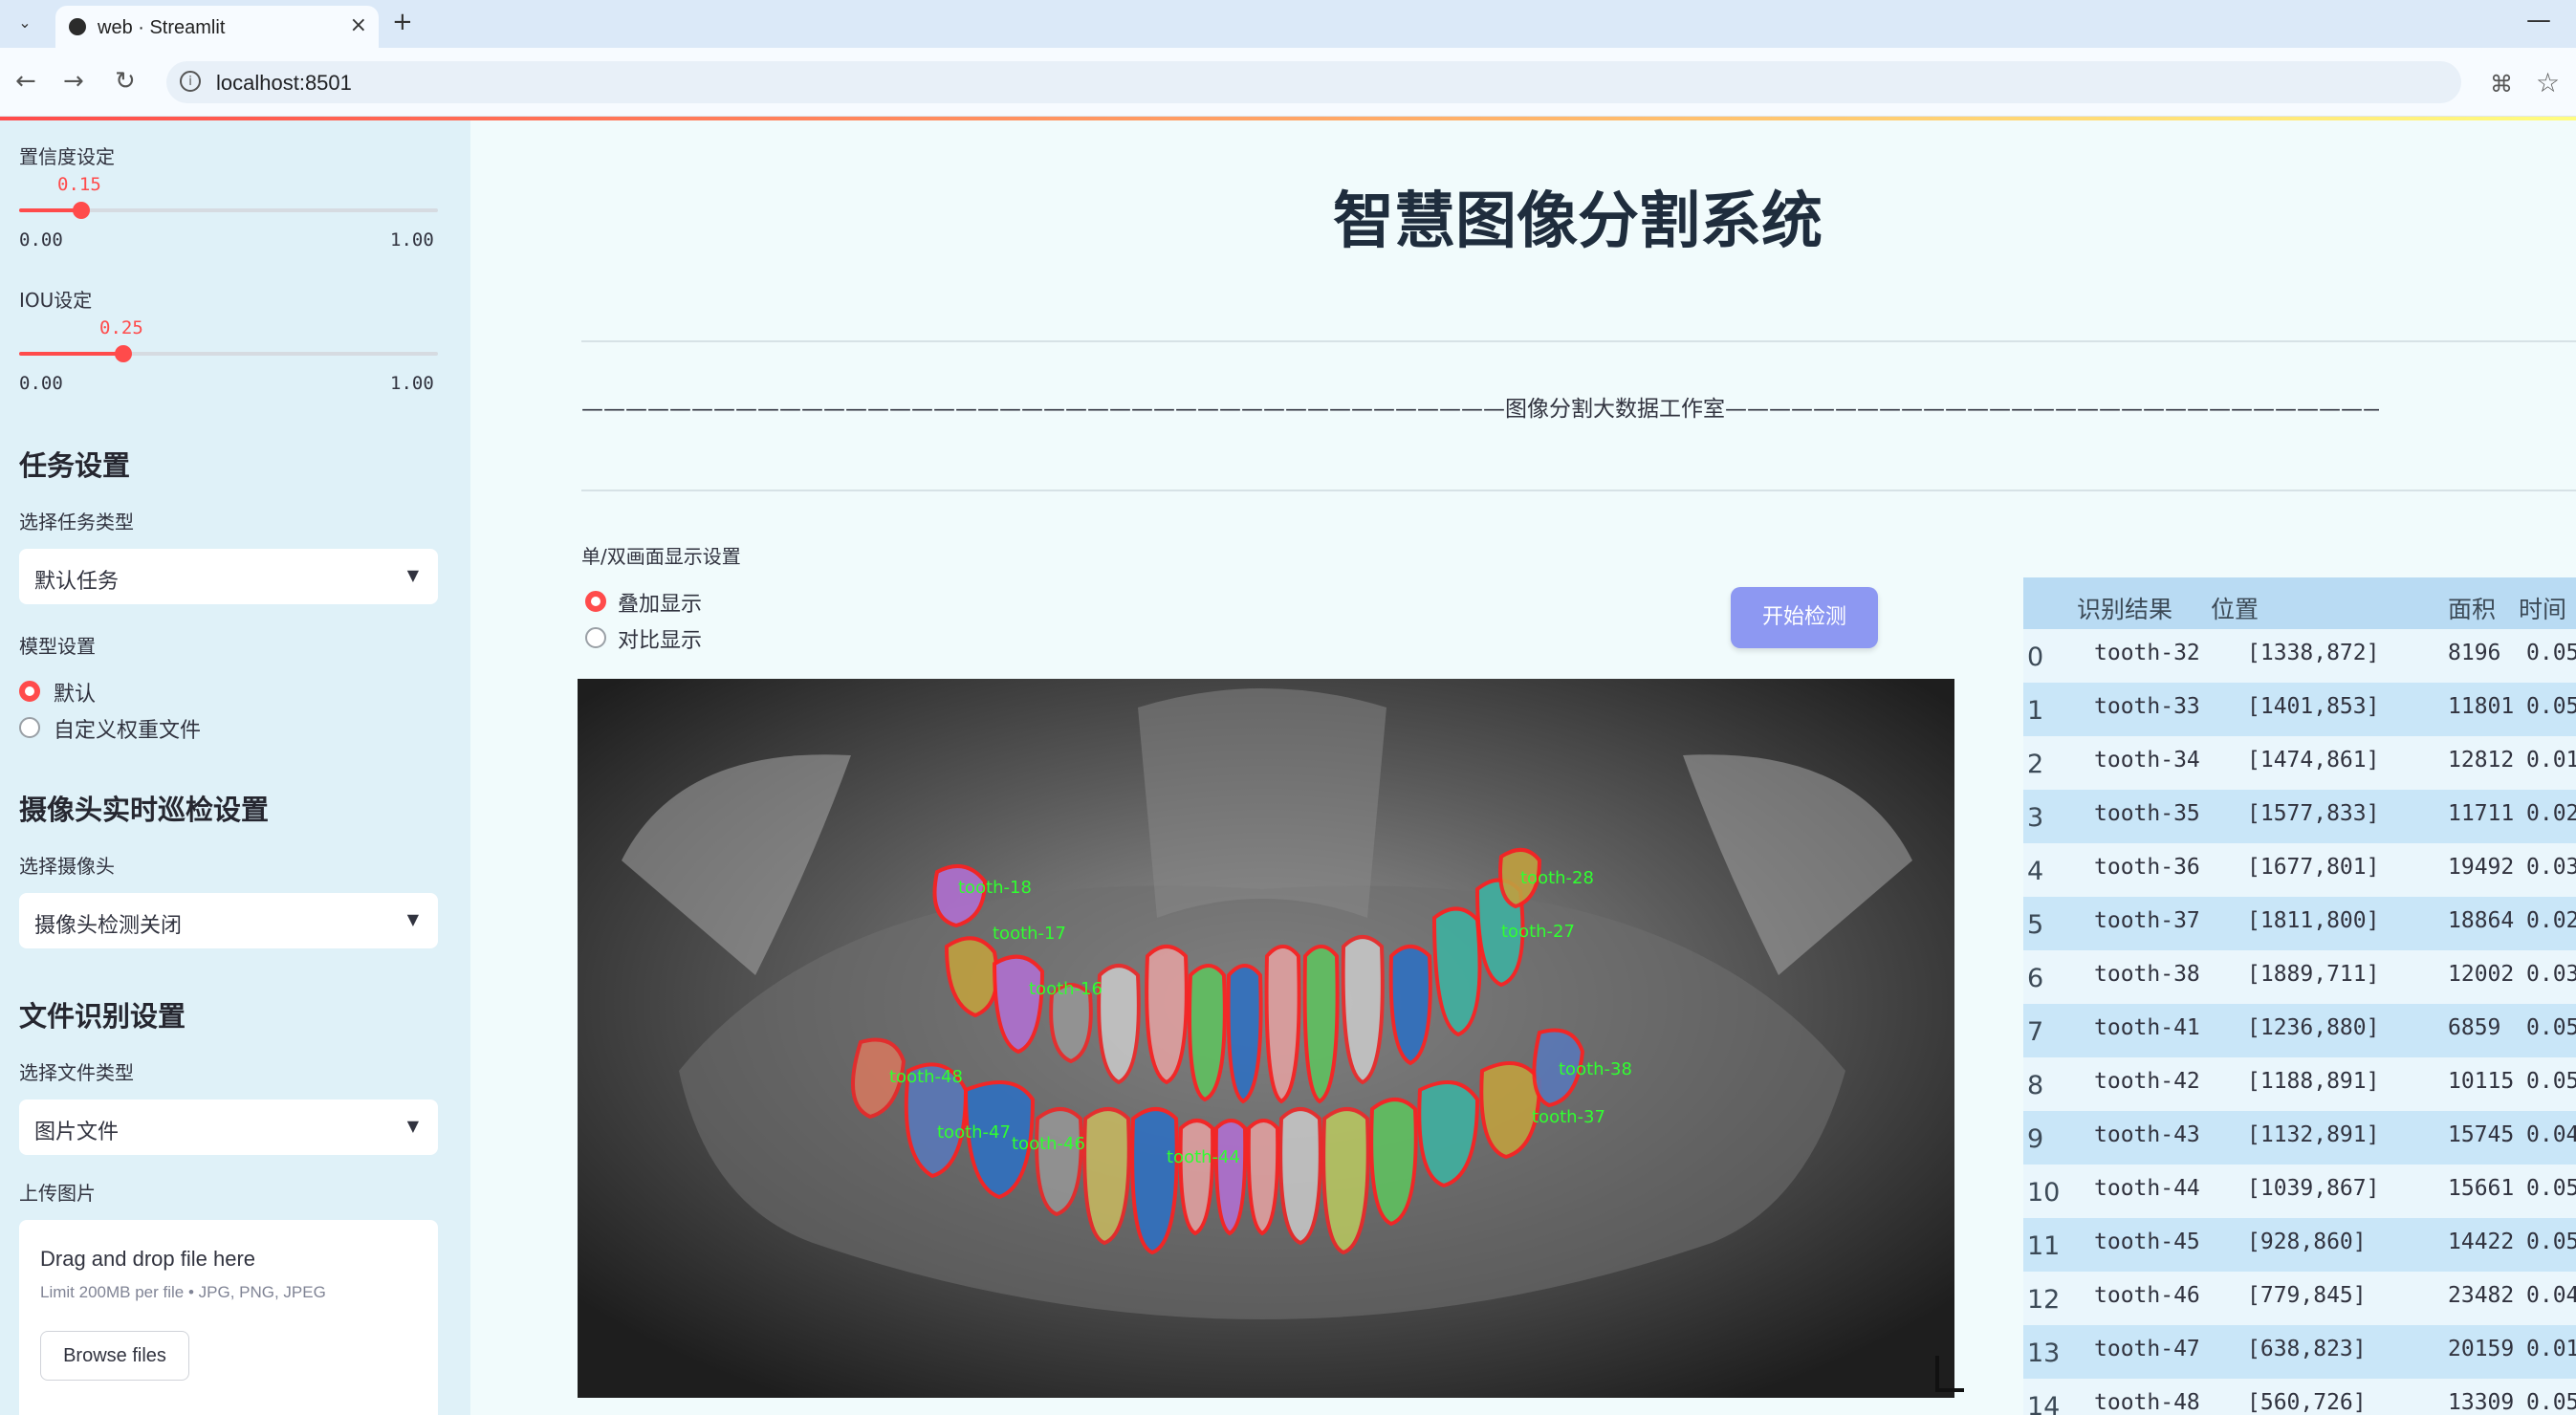 Image resolution: width=2576 pixels, height=1415 pixels. Describe the element at coordinates (228, 211) in the screenshot. I see `confidence-slider` at that location.